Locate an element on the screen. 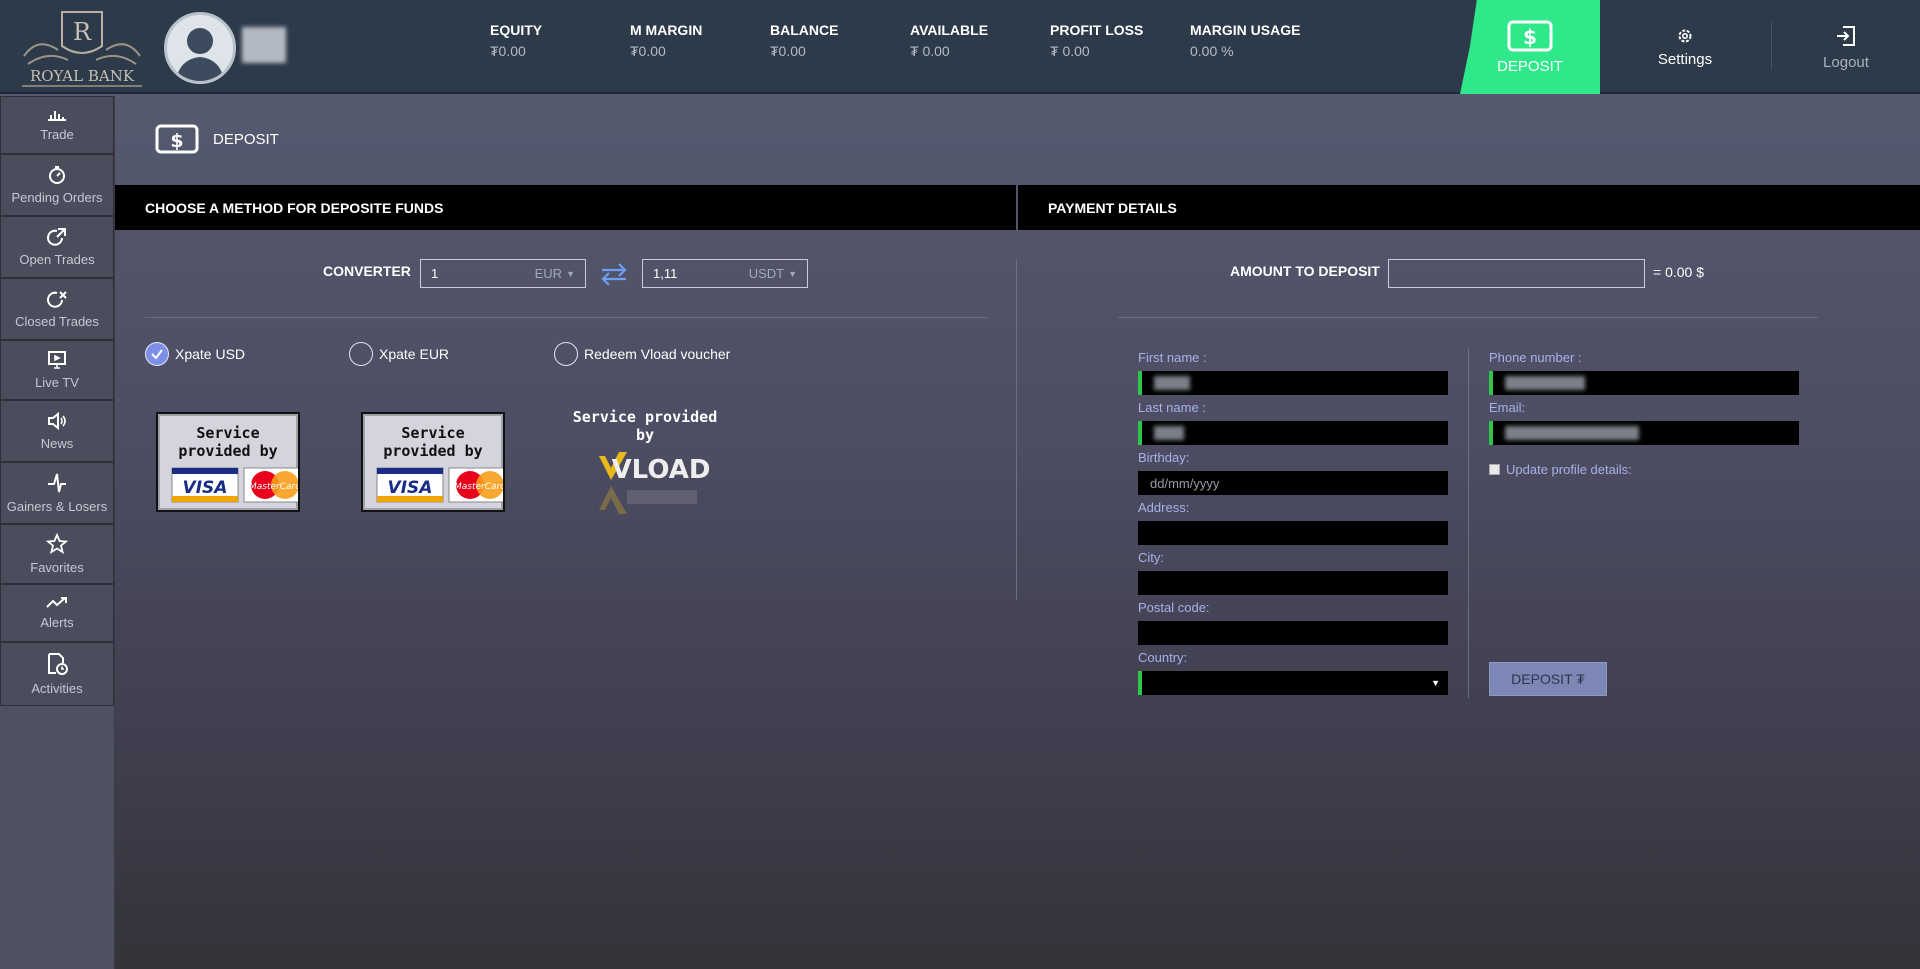 This screenshot has height=969, width=1920. margin-usage-label: MARGIN USAGE is located at coordinates (1245, 30).